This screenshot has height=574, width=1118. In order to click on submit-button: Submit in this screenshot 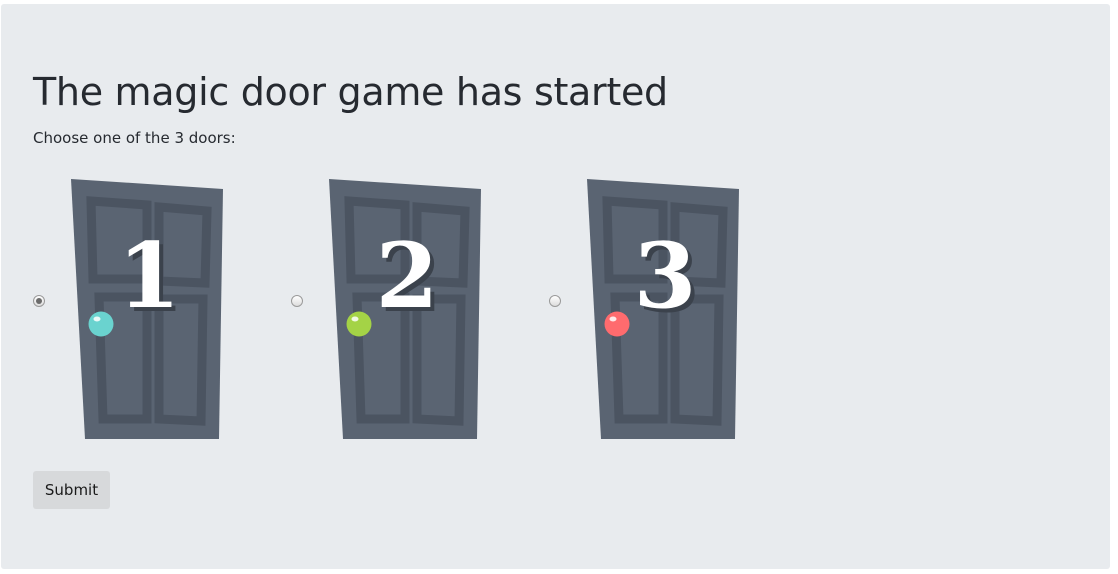, I will do `click(71, 490)`.